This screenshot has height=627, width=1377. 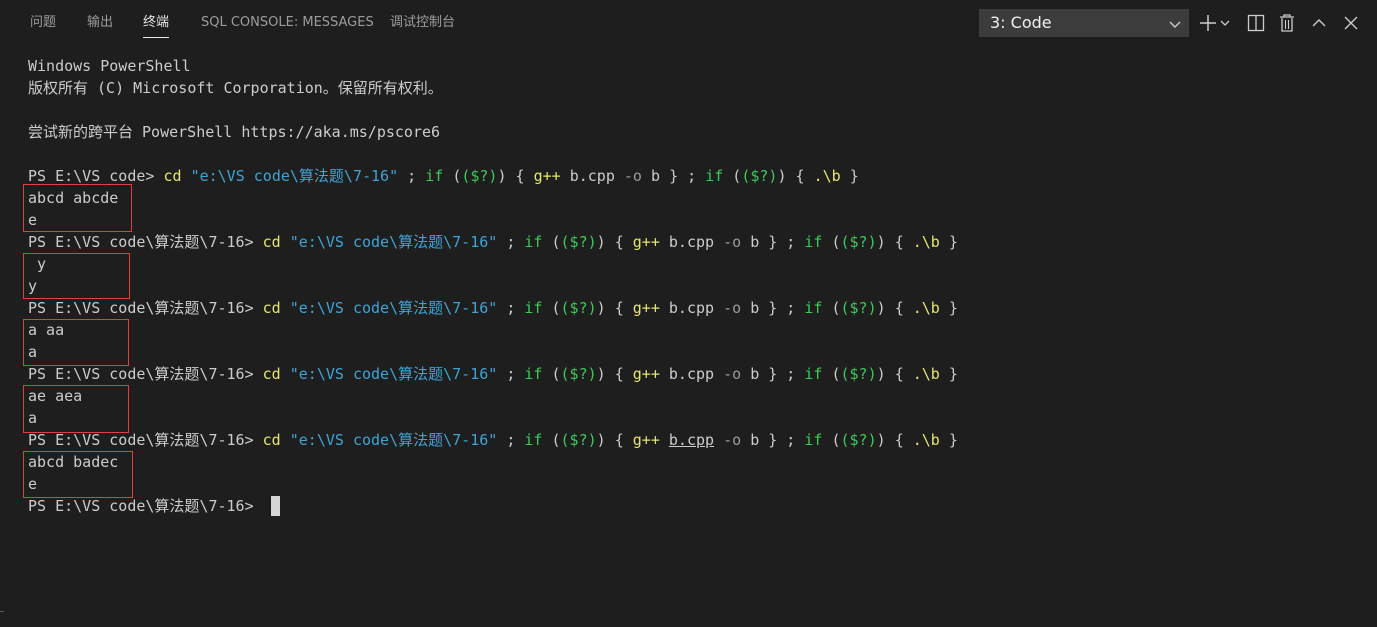 I want to click on trash-icon, so click(x=1287, y=23).